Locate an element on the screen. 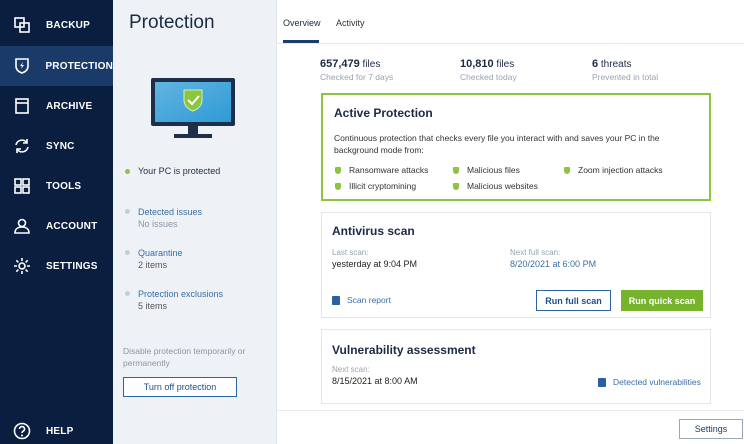 This screenshot has height=444, width=744. backup-icon is located at coordinates (22, 25).